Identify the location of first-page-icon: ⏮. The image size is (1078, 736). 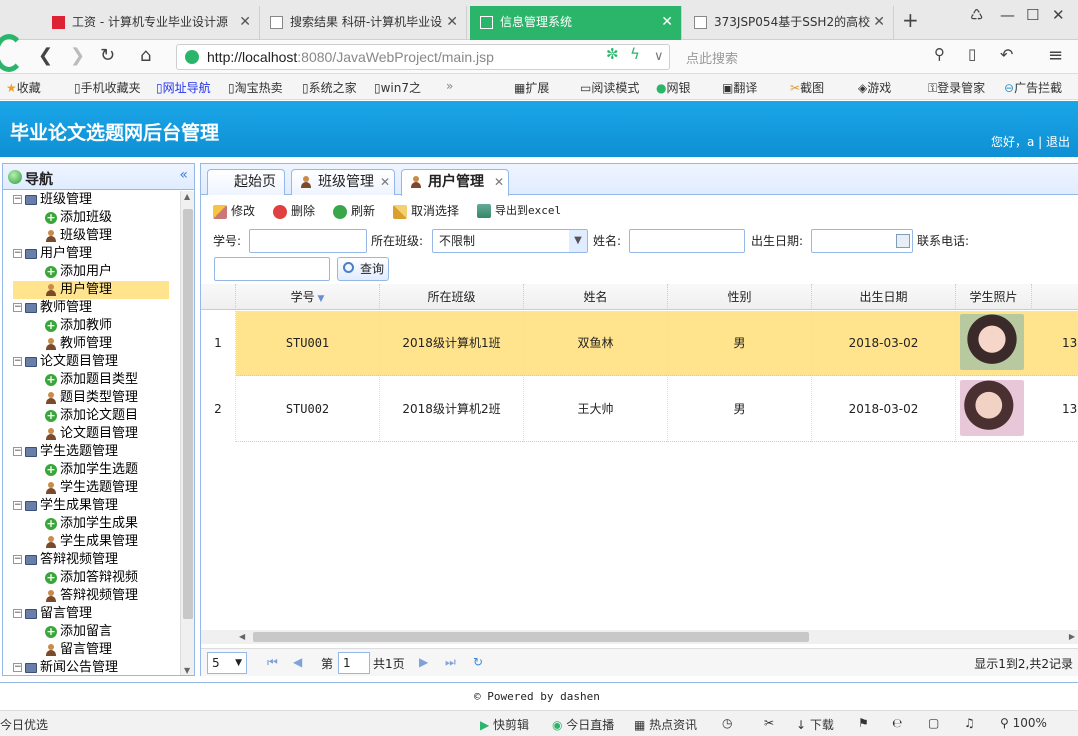
(272, 662).